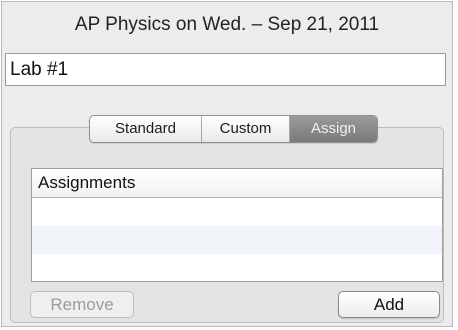 The height and width of the screenshot is (330, 458). I want to click on tab-assign: Assign, so click(333, 129).